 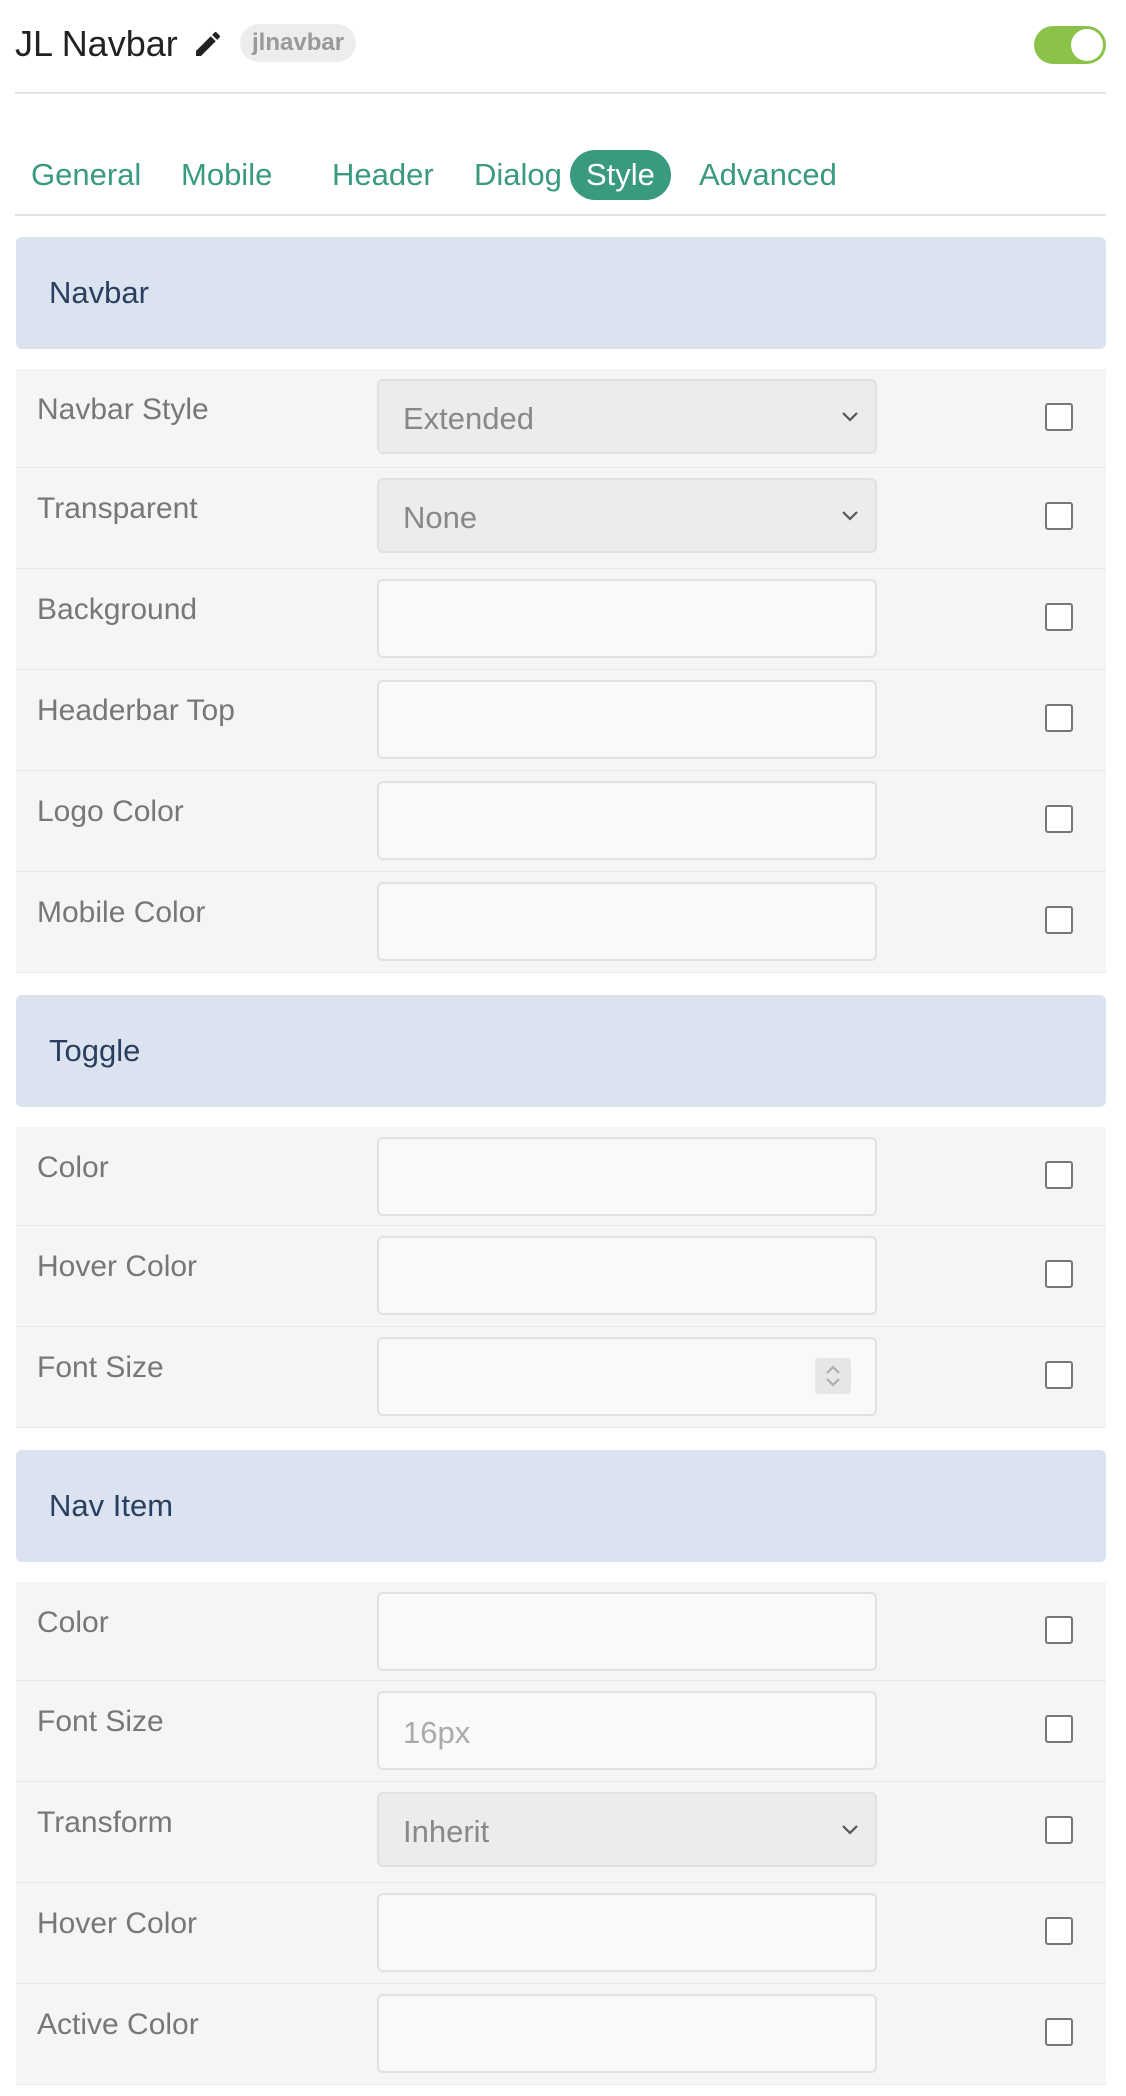 I want to click on field-label: Navbar Style, so click(x=123, y=409).